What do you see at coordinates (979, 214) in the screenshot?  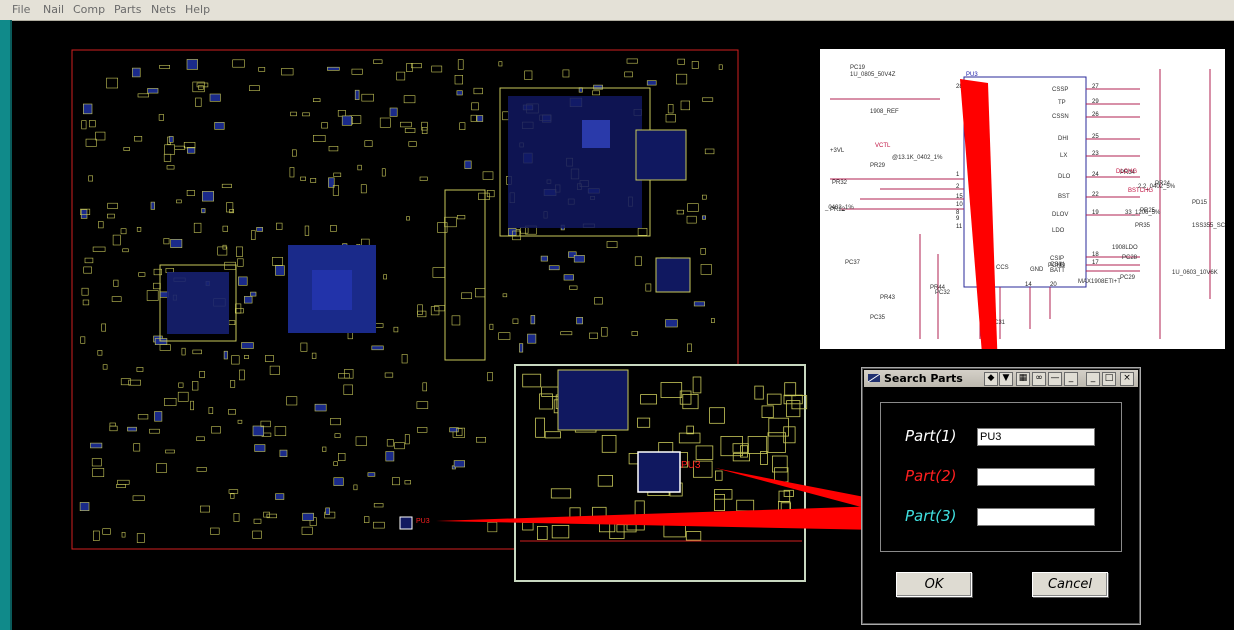 I see `pointer-arrow-schematic` at bounding box center [979, 214].